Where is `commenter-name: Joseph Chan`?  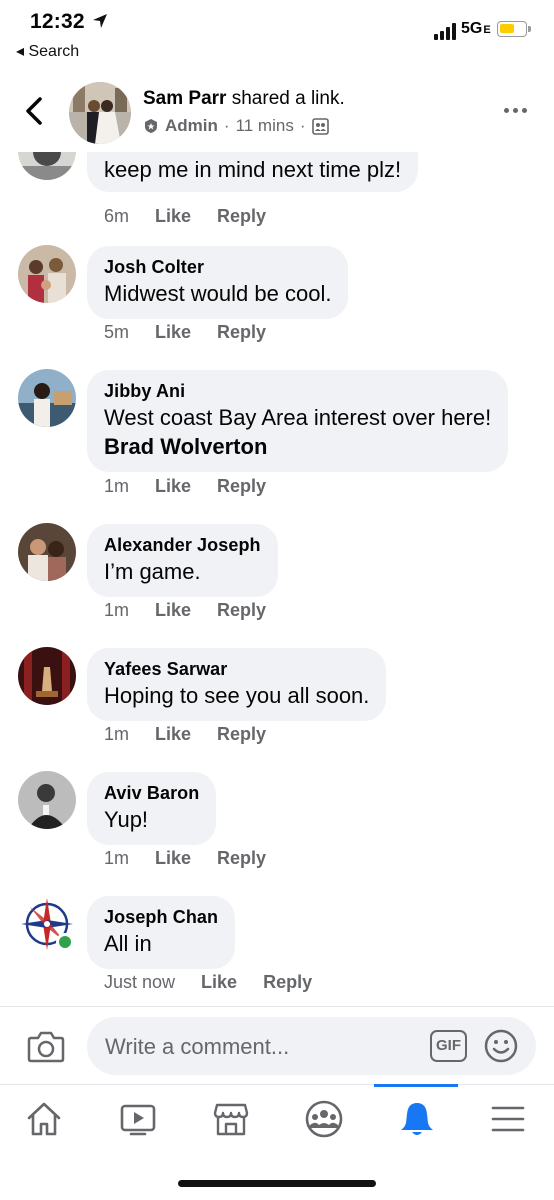
commenter-name: Joseph Chan is located at coordinates (161, 917).